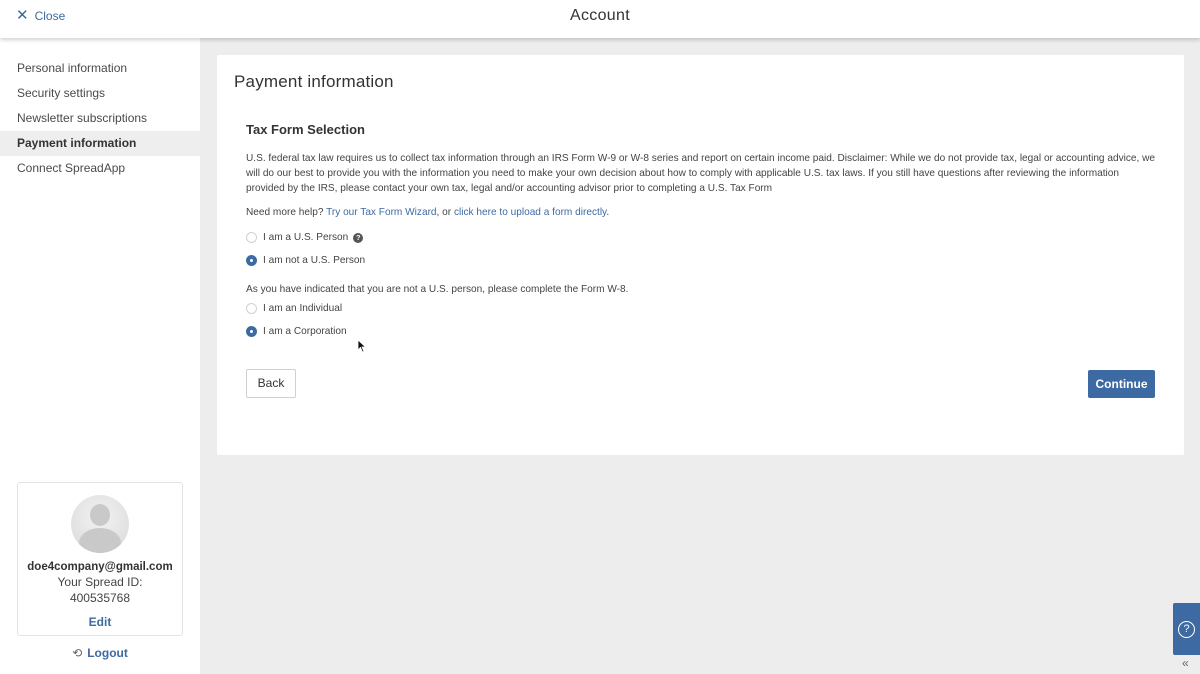 This screenshot has height=674, width=1200. I want to click on entity-radio-group: I am an Individual I am a Corporation, so click(701, 320).